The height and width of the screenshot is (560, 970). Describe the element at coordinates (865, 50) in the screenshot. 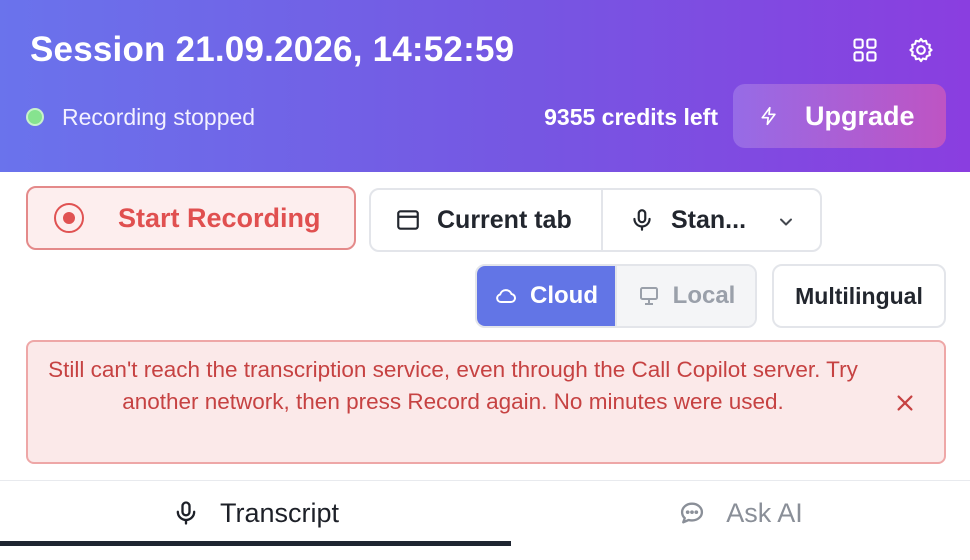

I see `grid-icon` at that location.